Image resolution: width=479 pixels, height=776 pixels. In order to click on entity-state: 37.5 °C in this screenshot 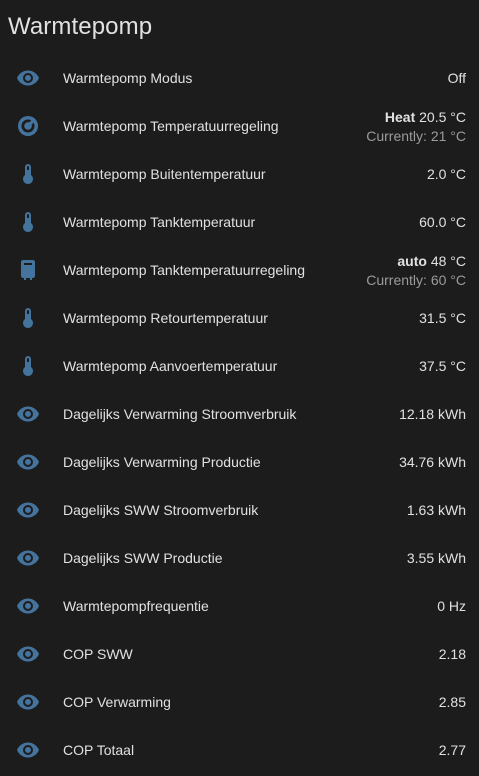, I will do `click(442, 366)`.